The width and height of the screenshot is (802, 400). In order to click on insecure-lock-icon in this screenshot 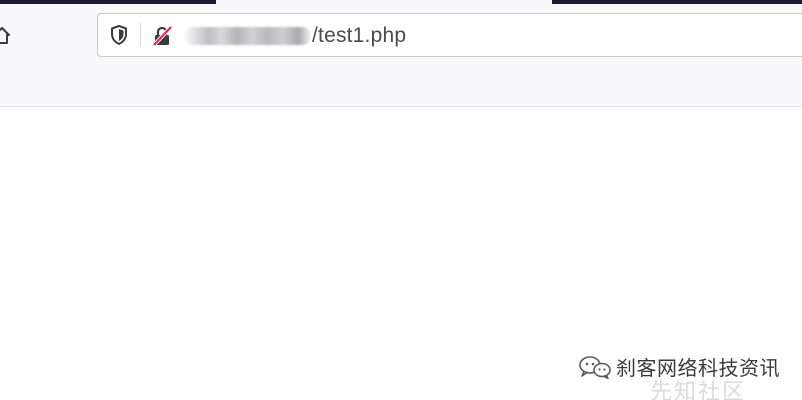, I will do `click(162, 36)`.